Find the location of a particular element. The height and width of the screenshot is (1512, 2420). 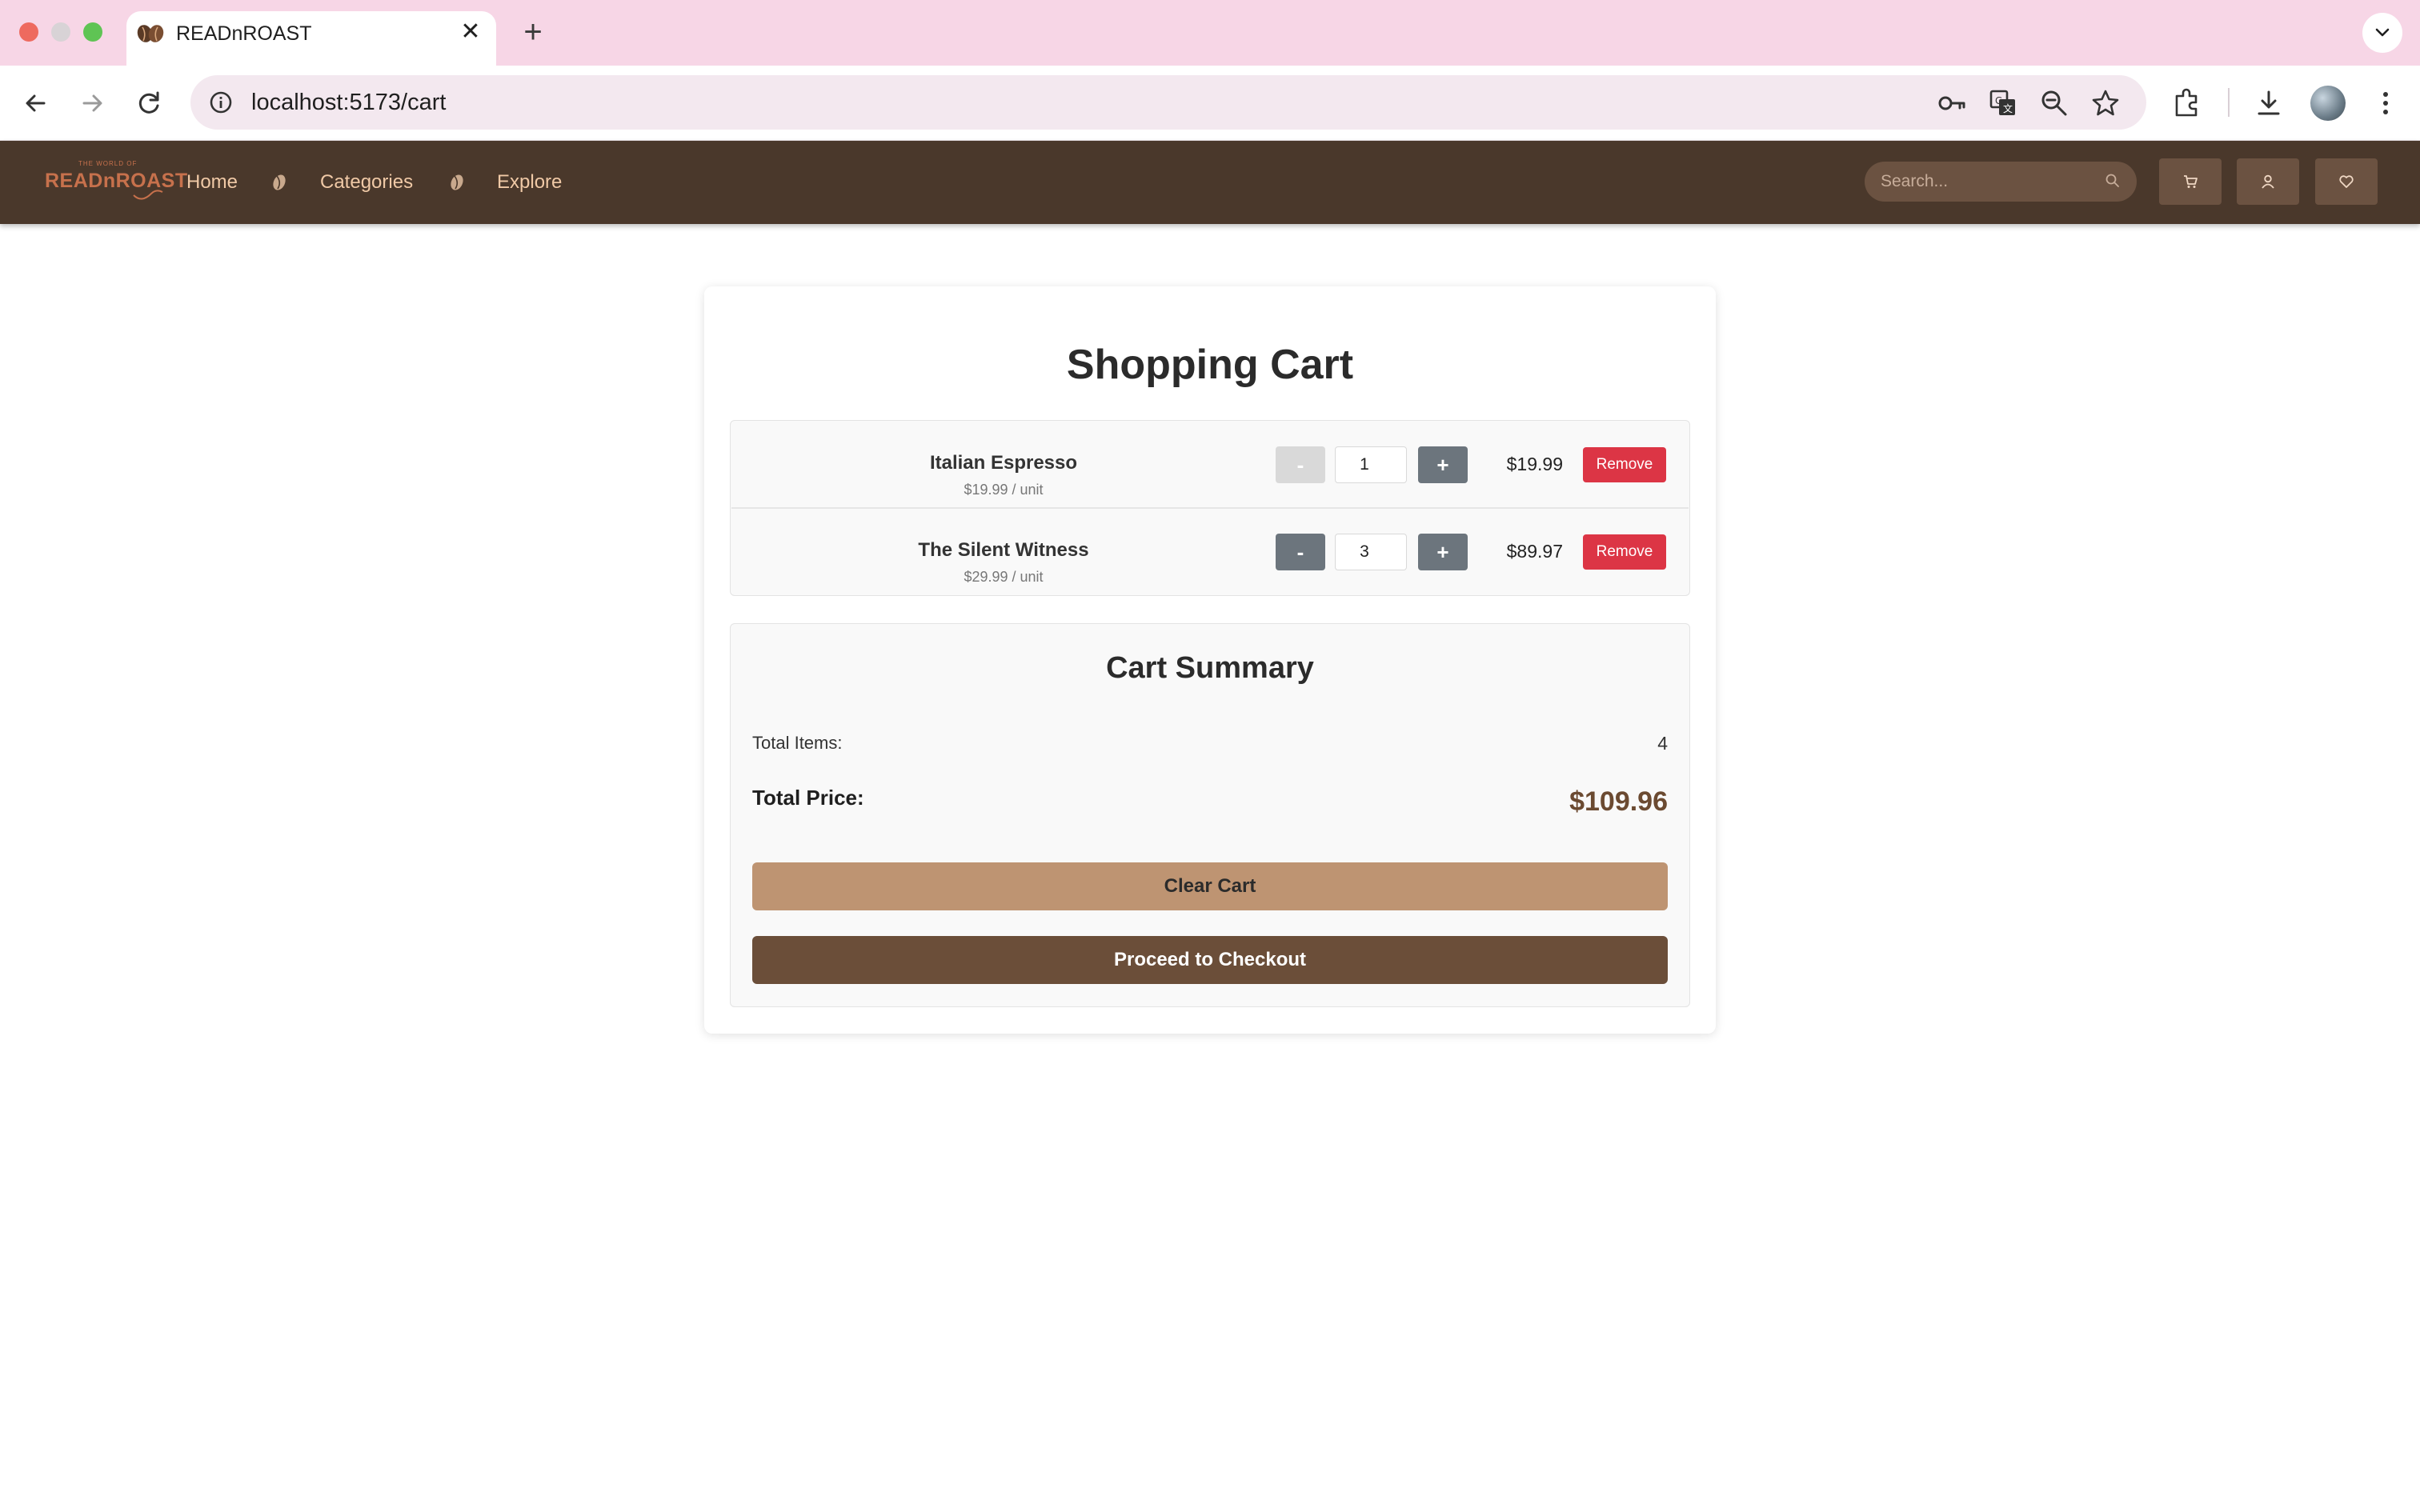

checkout-button: Proceed to Checkout is located at coordinates (1210, 960).